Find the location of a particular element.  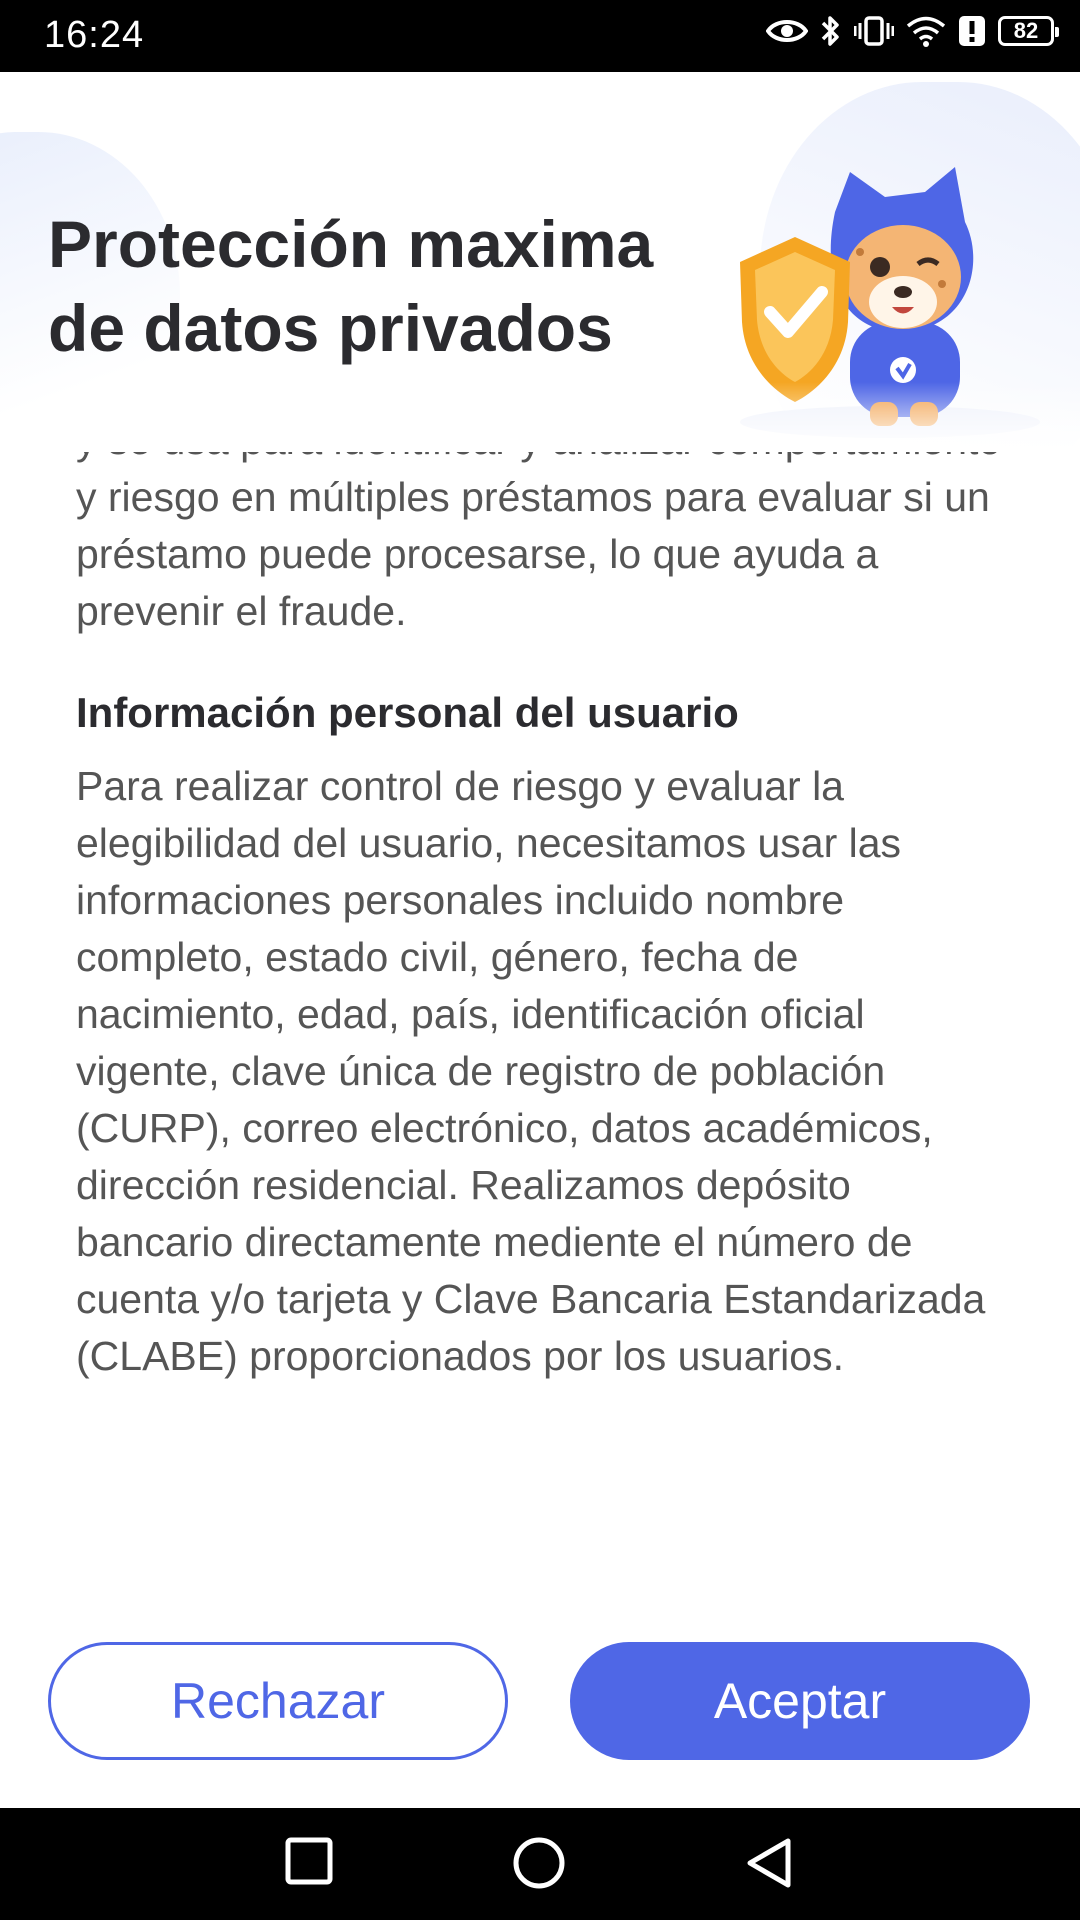

header-fade is located at coordinates (540, 417).